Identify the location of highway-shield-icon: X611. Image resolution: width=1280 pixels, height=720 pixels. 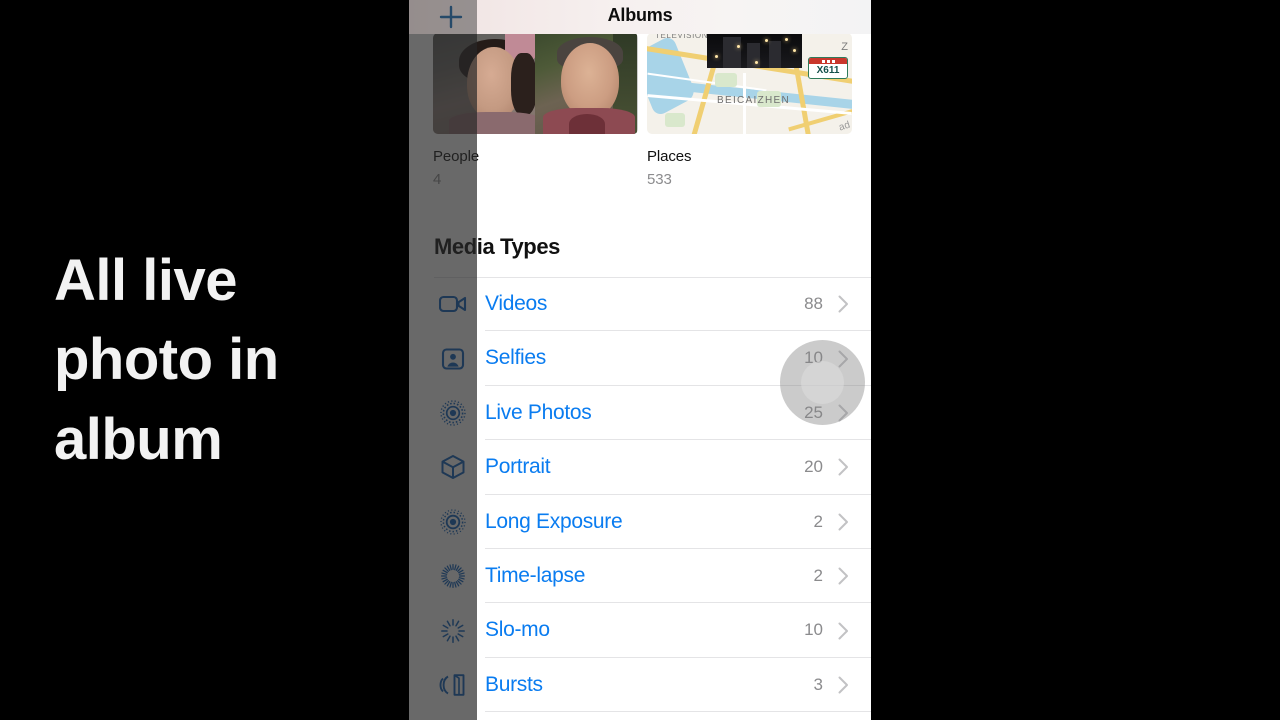
(828, 68).